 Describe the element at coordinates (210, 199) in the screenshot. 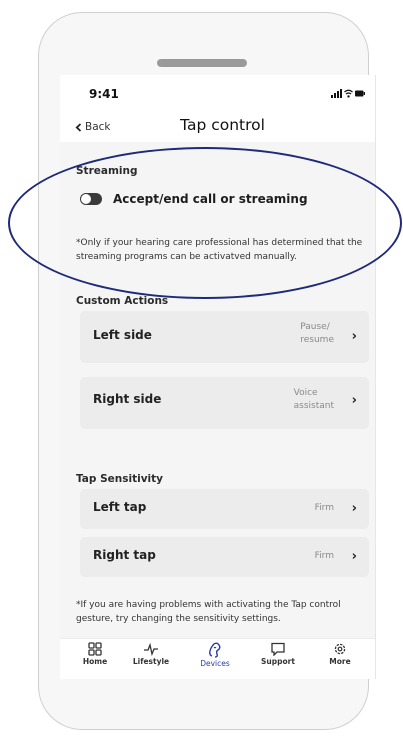

I see `streaming-toggle-label: Accept/end call or streaming` at that location.